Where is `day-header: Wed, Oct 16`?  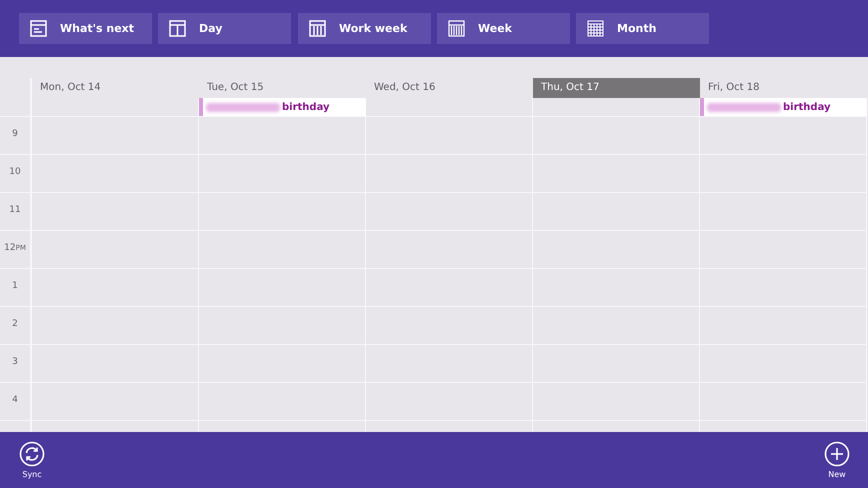
day-header: Wed, Oct 16 is located at coordinates (449, 88).